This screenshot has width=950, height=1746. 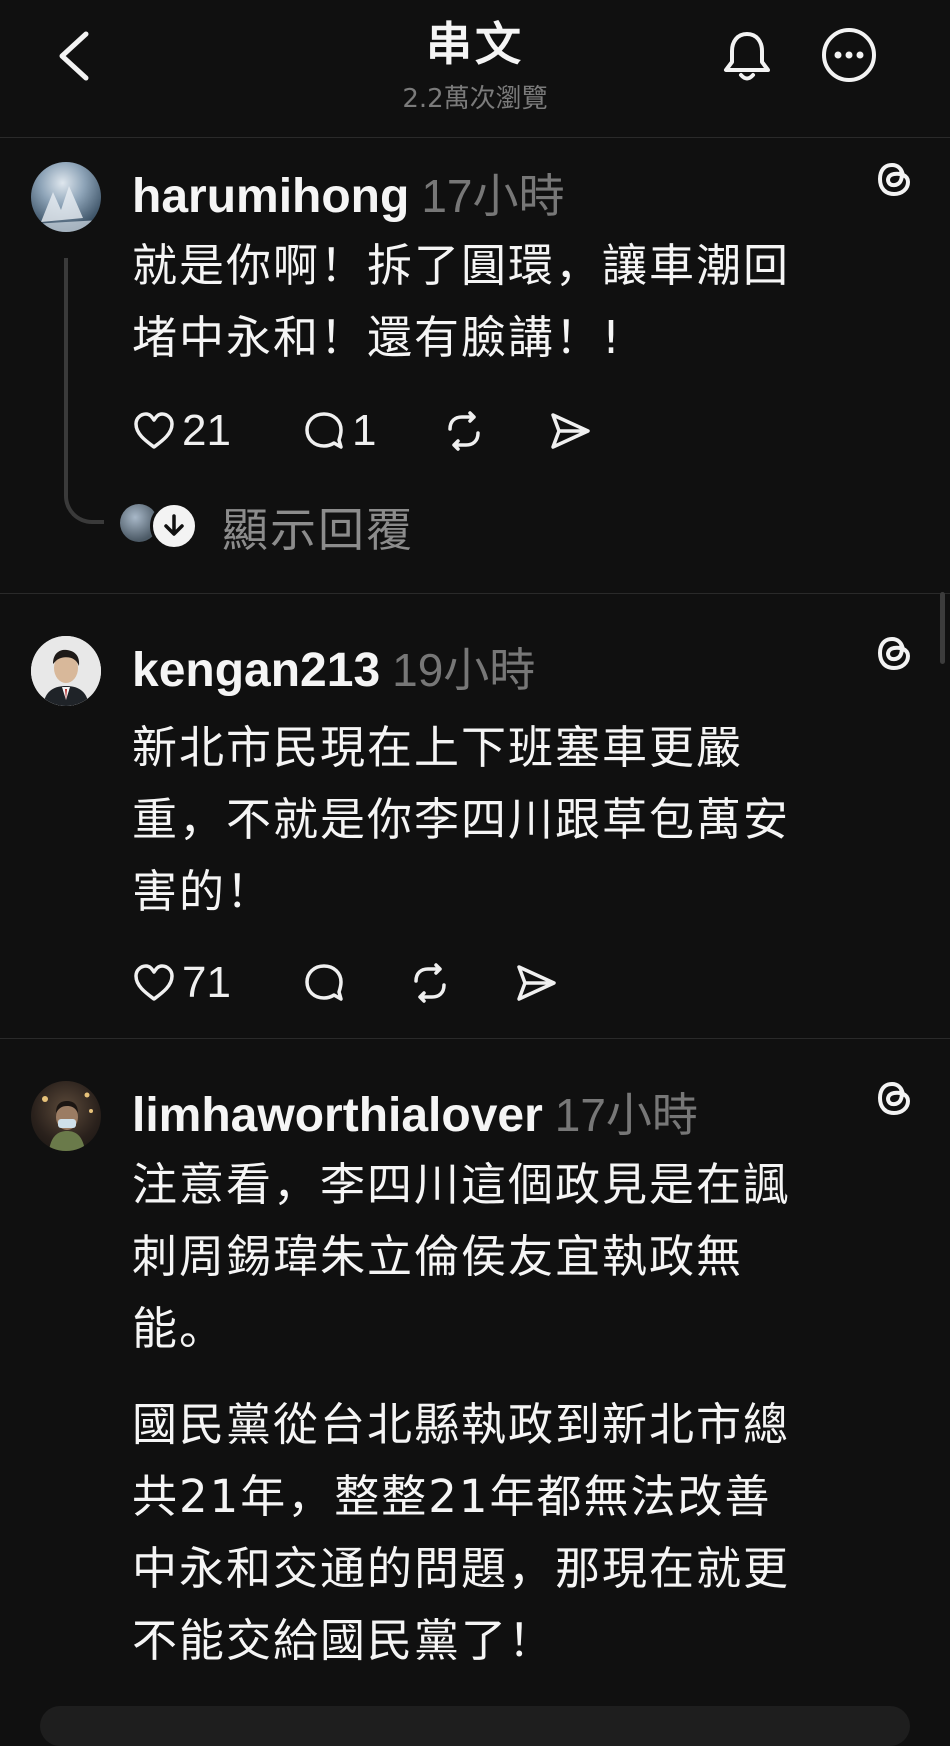 I want to click on comment-button: 1, so click(x=339, y=431).